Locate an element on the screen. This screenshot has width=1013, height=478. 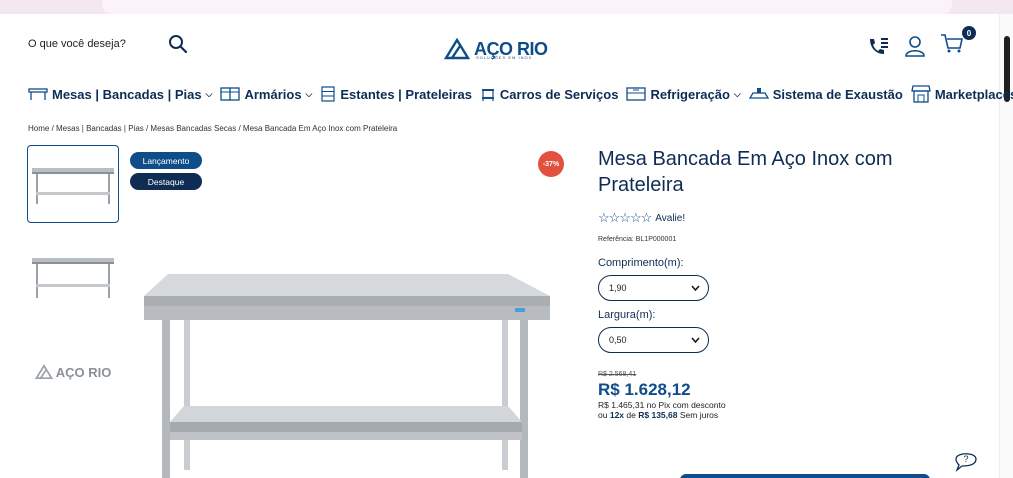
badge-destaque: Destaque is located at coordinates (166, 181).